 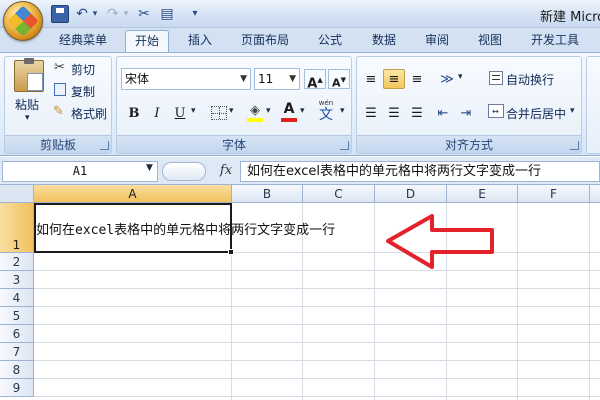 I want to click on tab-view: 视图, so click(x=490, y=41).